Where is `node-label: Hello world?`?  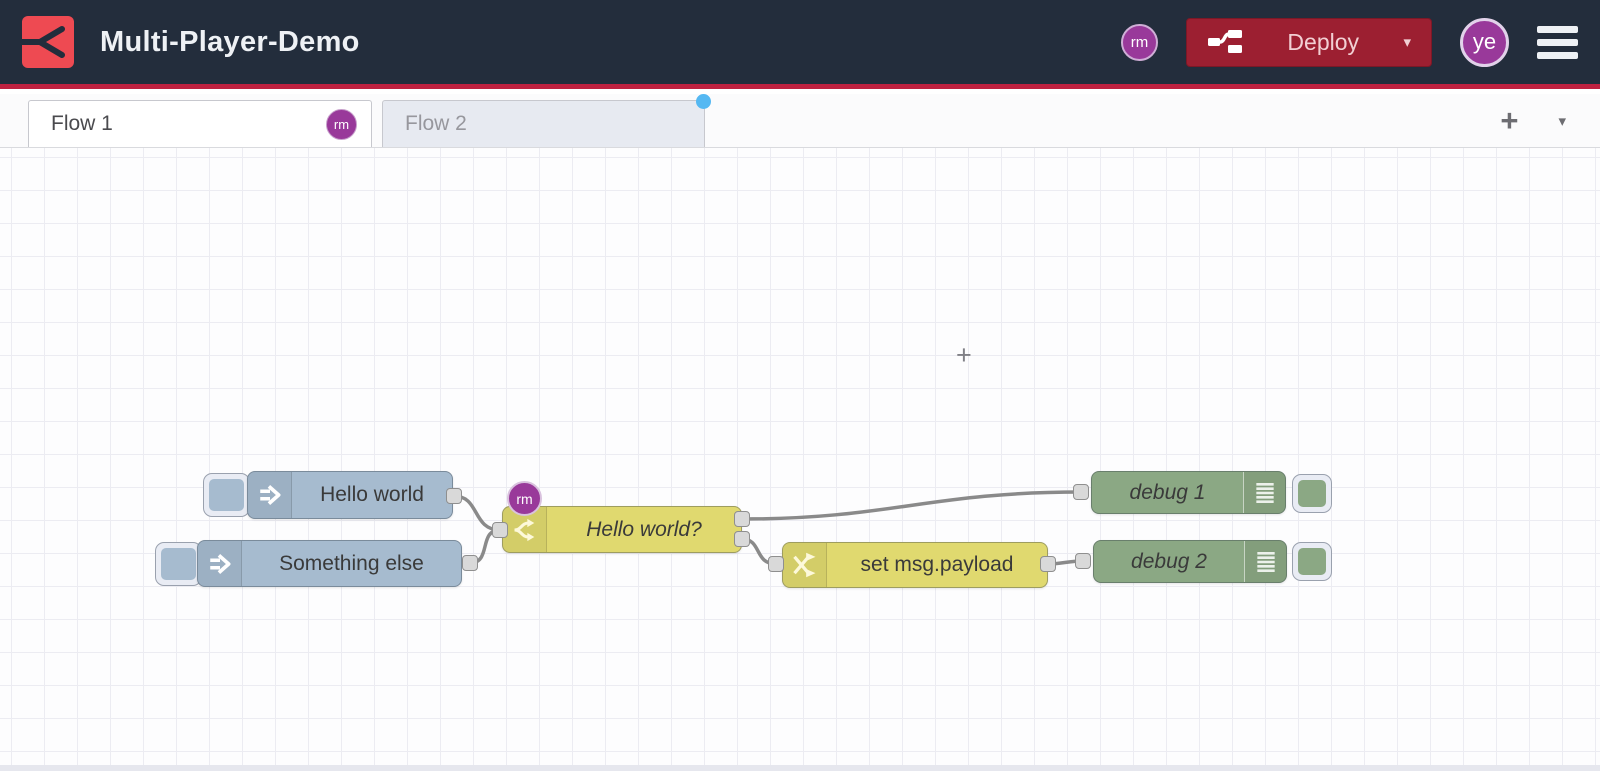 node-label: Hello world? is located at coordinates (644, 529).